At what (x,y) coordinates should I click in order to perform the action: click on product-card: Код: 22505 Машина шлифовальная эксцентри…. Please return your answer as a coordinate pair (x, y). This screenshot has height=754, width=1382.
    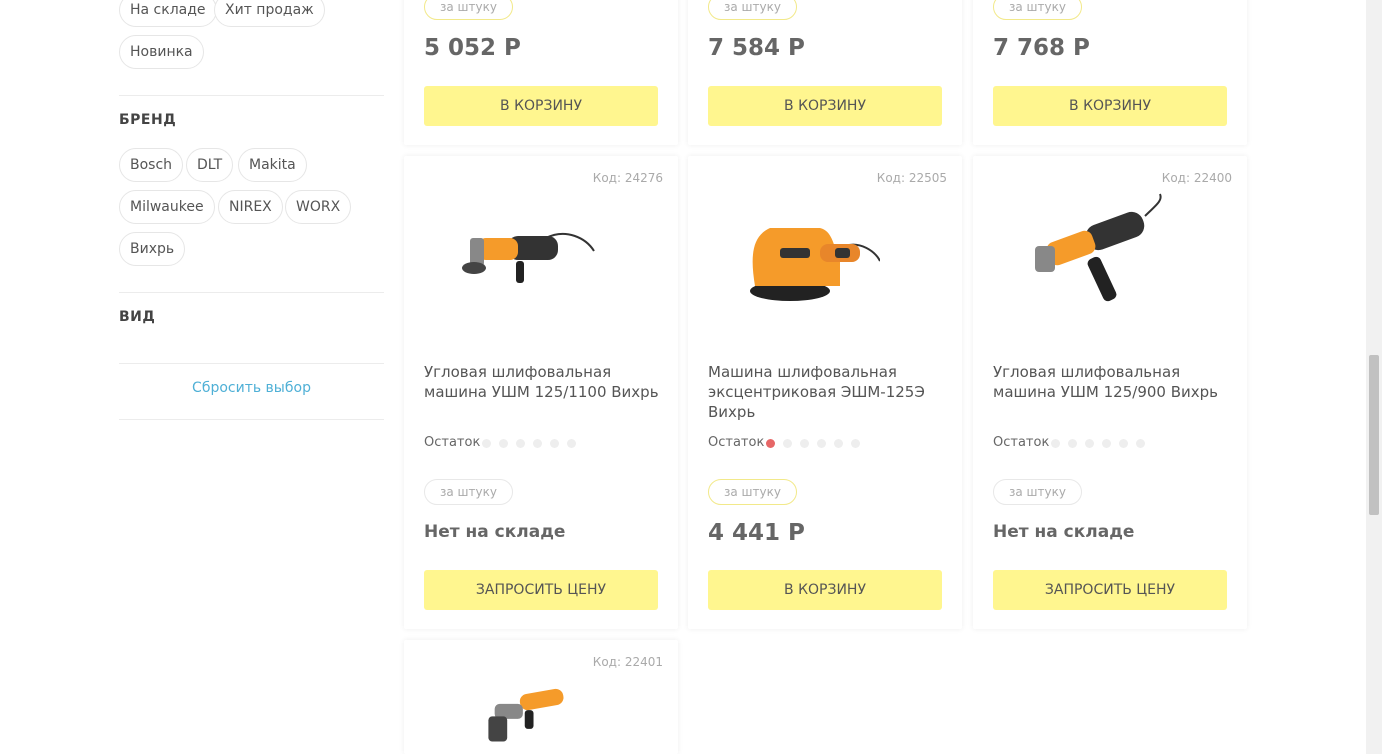
    Looking at the image, I should click on (825, 392).